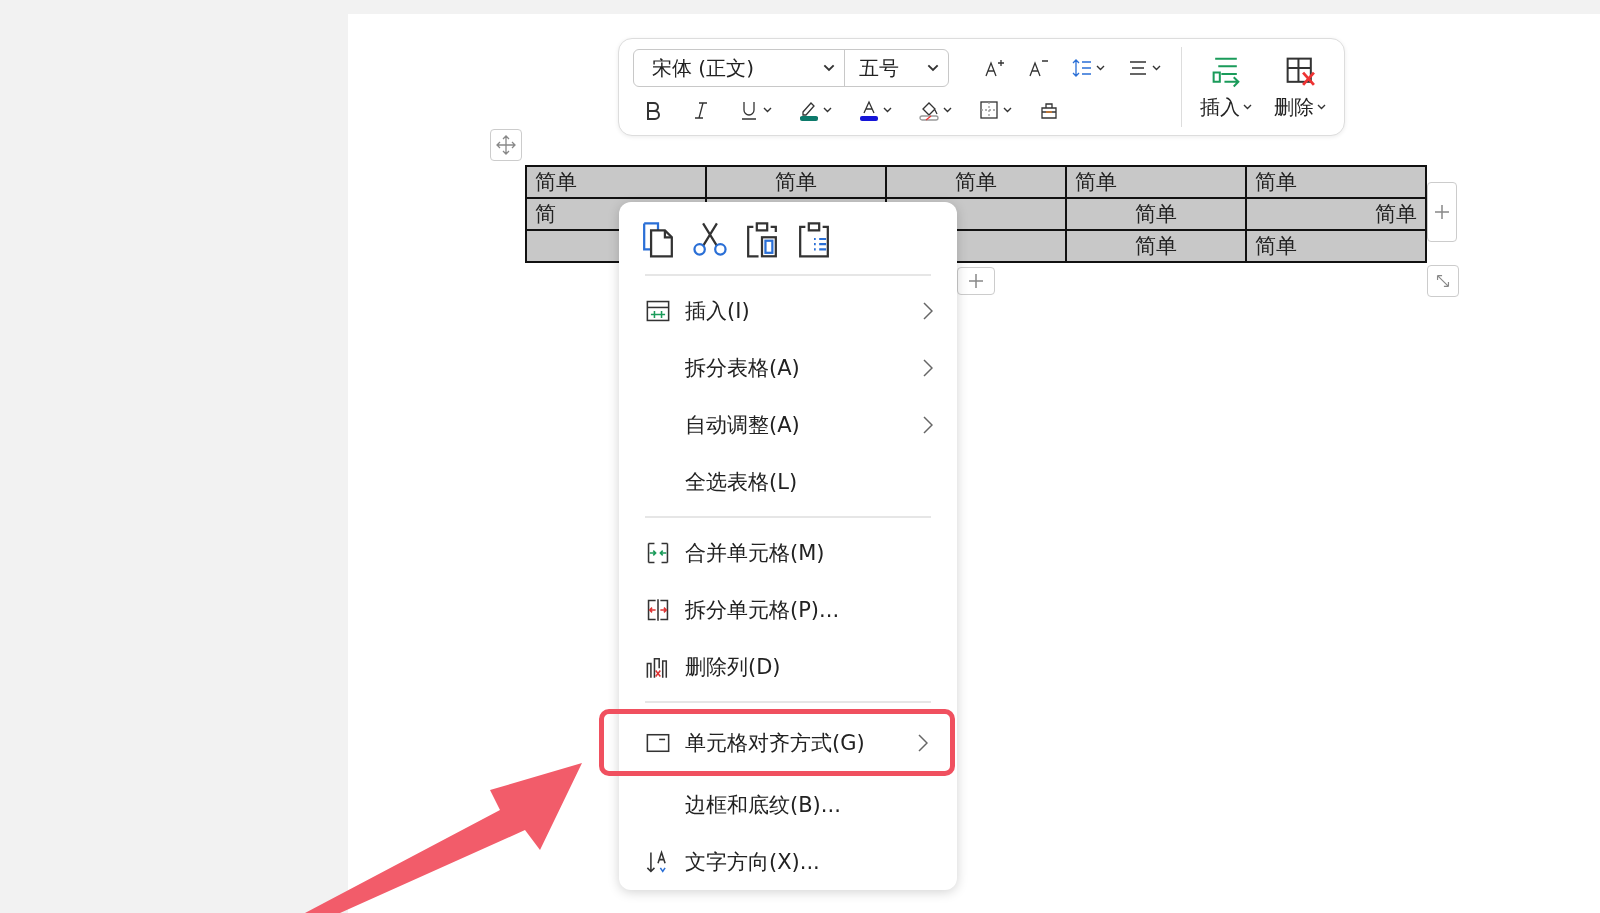 The image size is (1600, 913). Describe the element at coordinates (989, 110) in the screenshot. I see `borders-icon` at that location.